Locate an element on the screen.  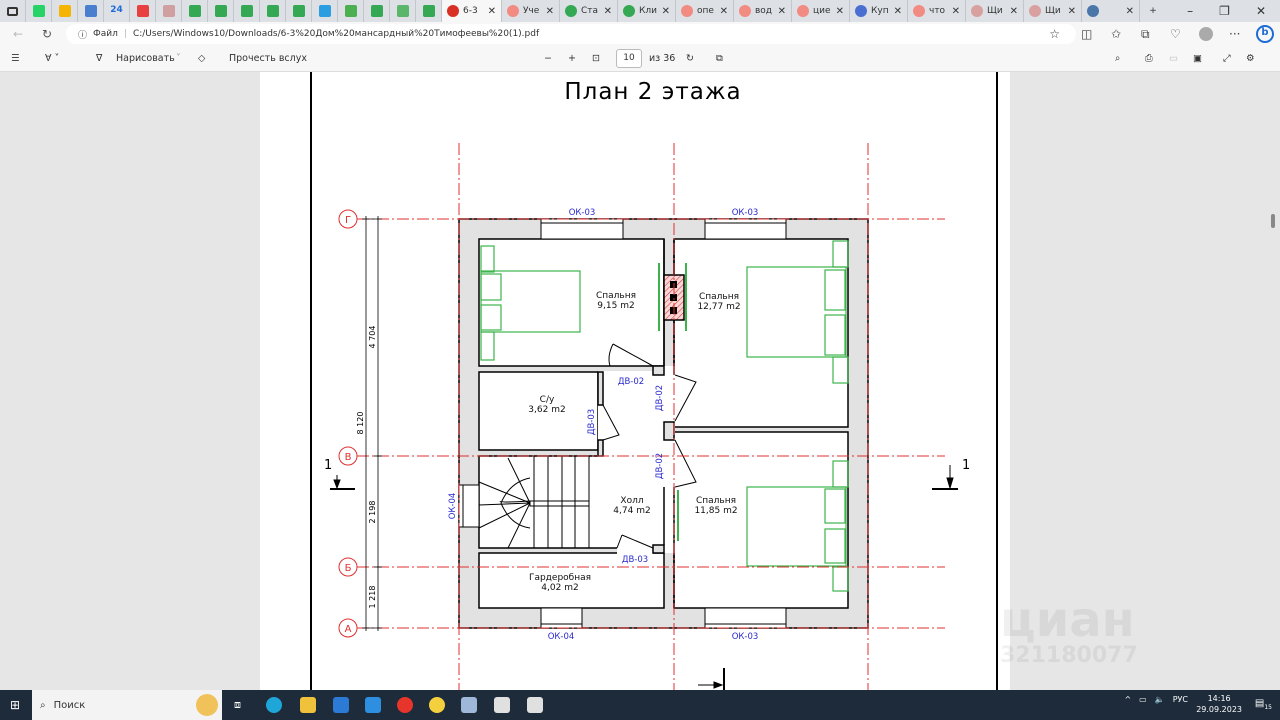
tab: цие ✕ is located at coordinates (821, 11).